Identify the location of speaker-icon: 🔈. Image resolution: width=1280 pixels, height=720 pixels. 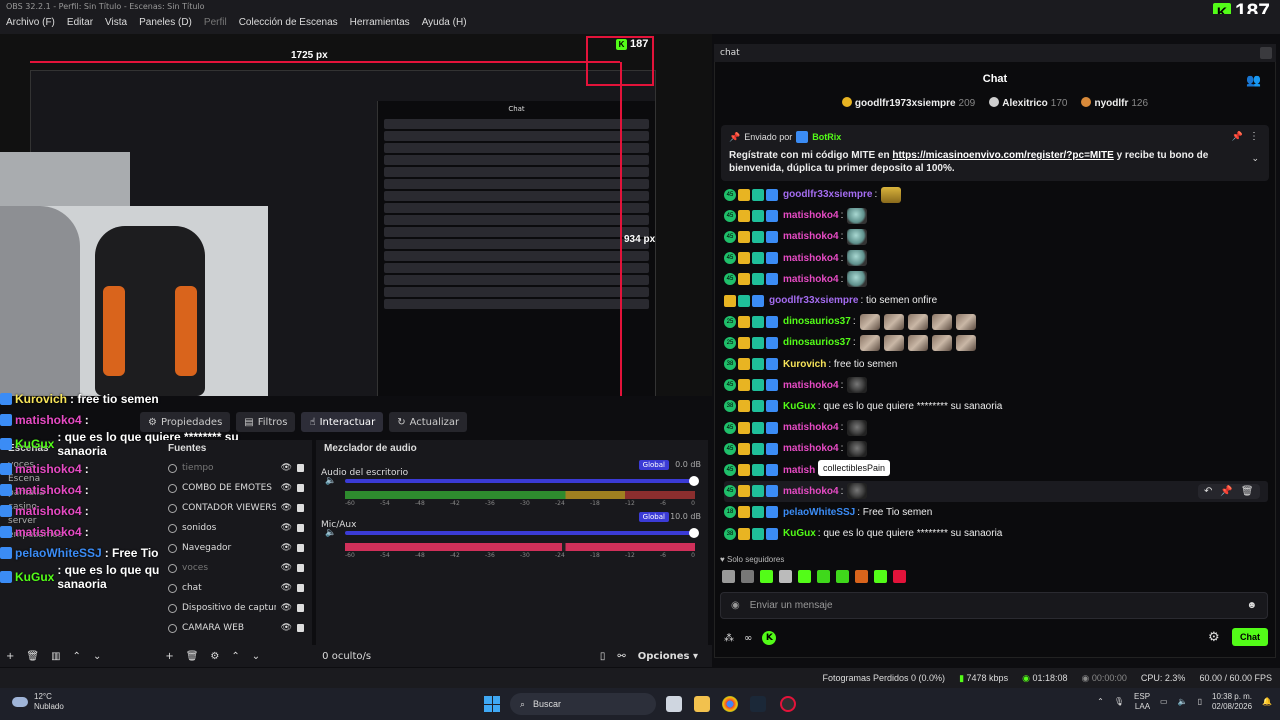
(330, 533).